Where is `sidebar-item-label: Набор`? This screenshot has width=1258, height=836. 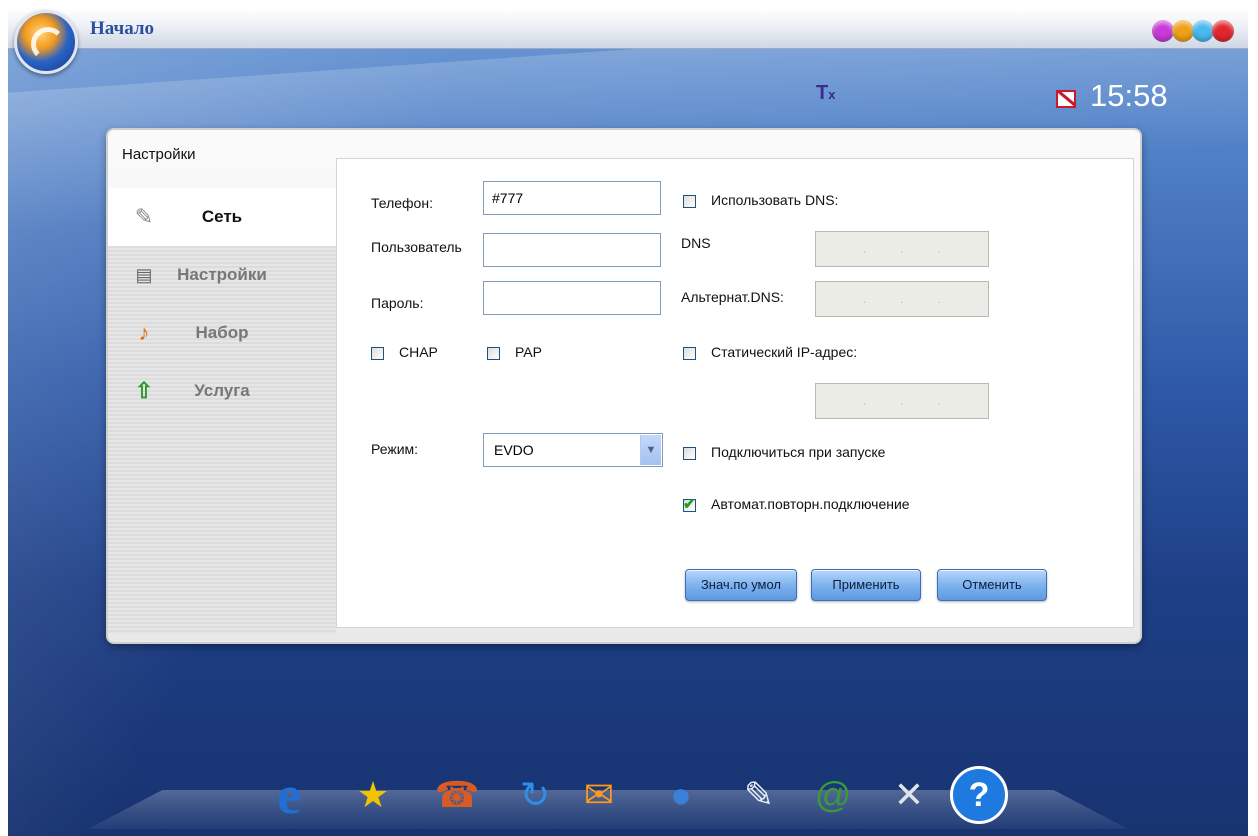
sidebar-item-label: Набор is located at coordinates (222, 332).